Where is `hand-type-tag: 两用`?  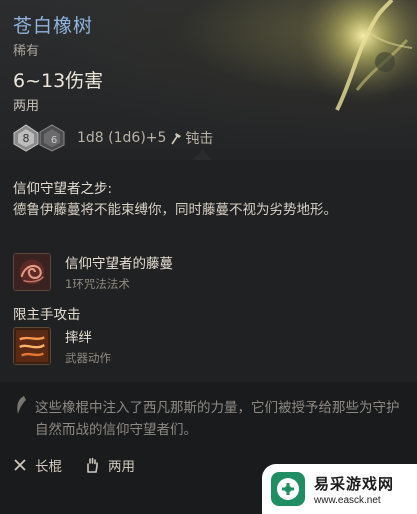
hand-type-tag: 两用 is located at coordinates (109, 465).